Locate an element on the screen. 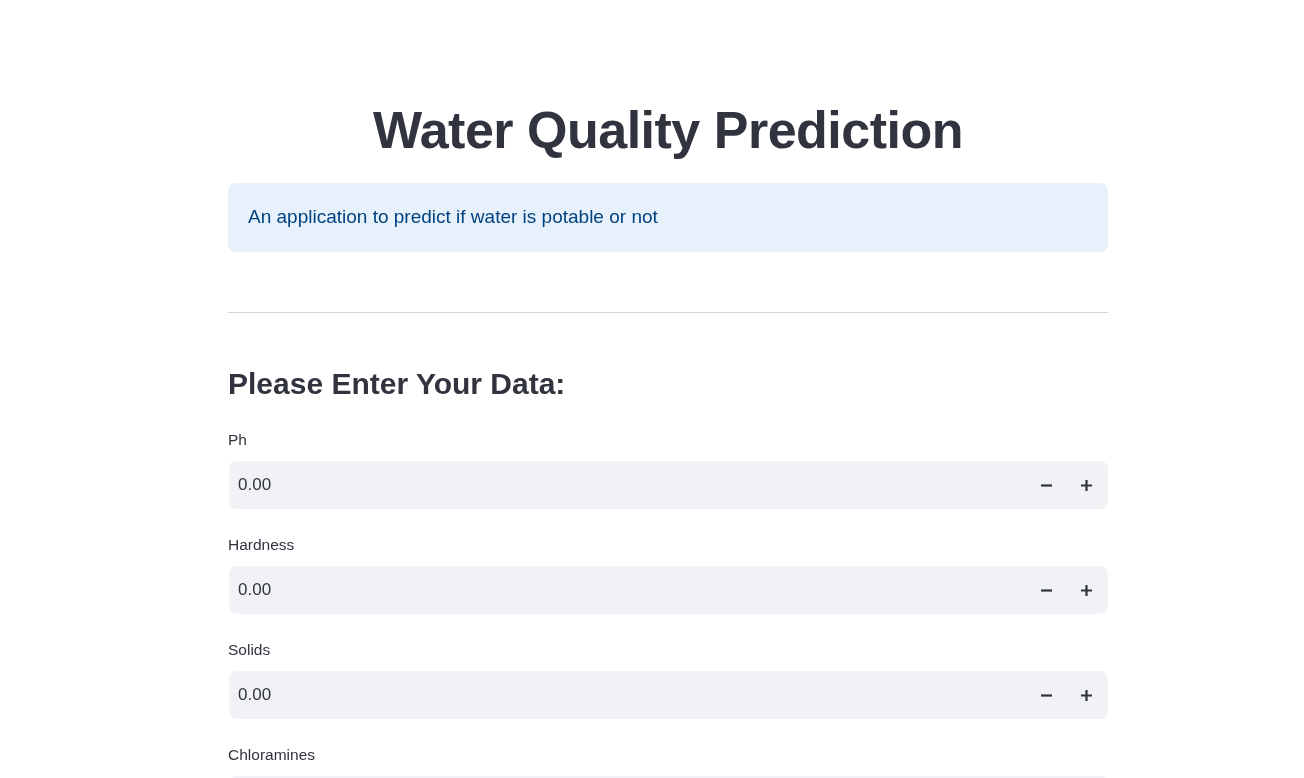 This screenshot has width=1304, height=778. field-label: Ph is located at coordinates (237, 440).